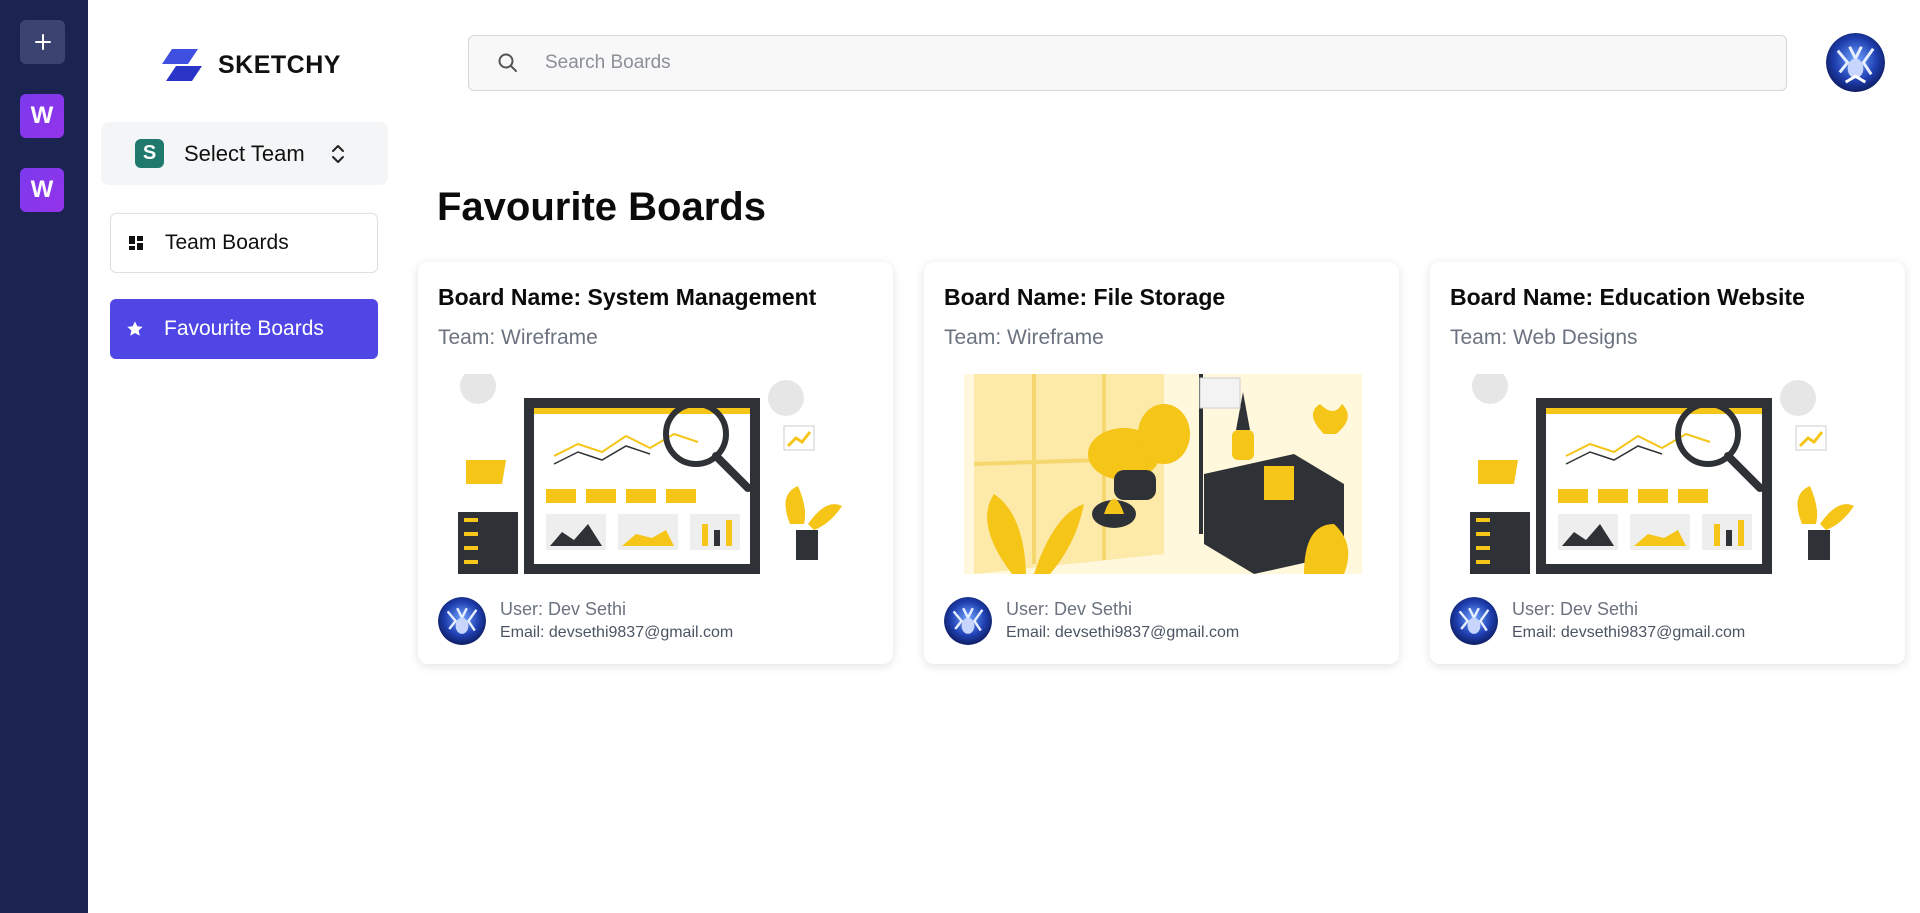 The height and width of the screenshot is (913, 1920). I want to click on add-team-button, so click(42, 42).